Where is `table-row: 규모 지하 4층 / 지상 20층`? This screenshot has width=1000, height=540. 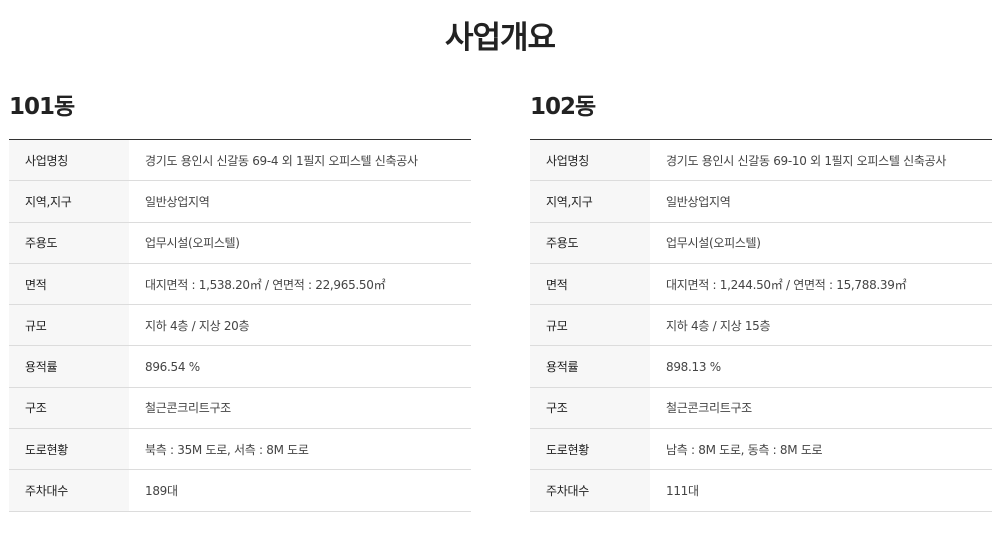
table-row: 규모 지하 4층 / 지상 20층 is located at coordinates (240, 325).